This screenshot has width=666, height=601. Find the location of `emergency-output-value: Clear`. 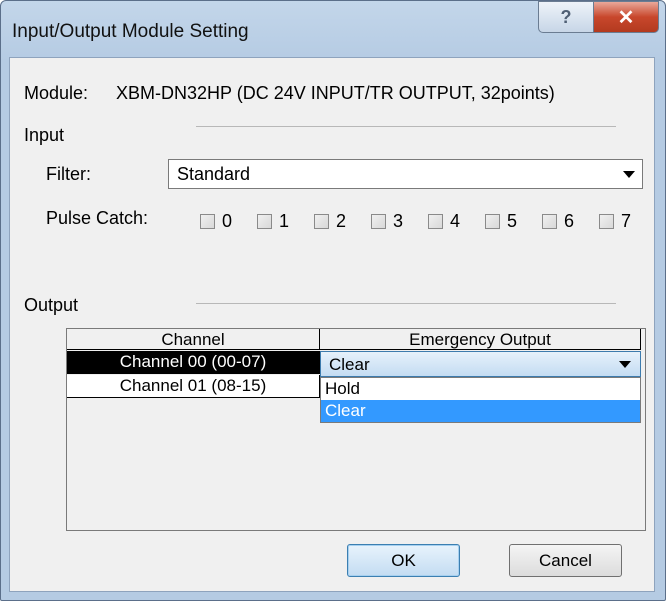

emergency-output-value: Clear is located at coordinates (349, 364).